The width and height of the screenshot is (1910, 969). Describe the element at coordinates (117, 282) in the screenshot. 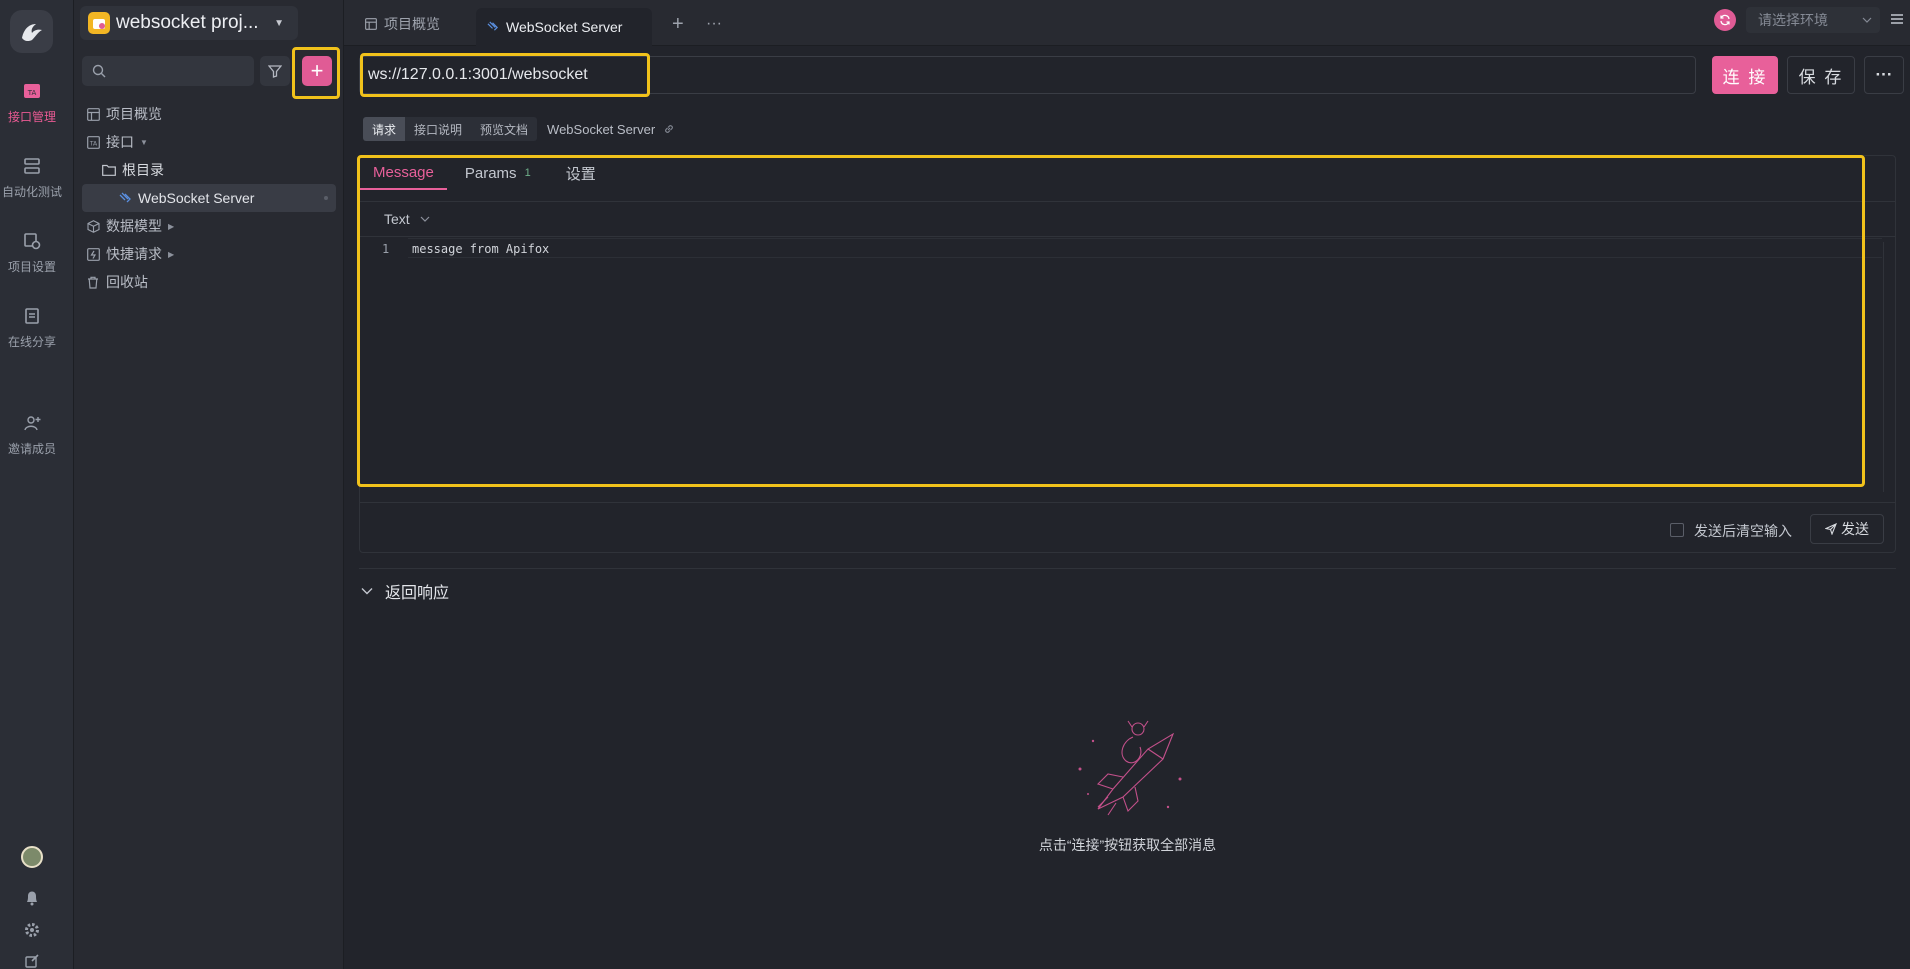

I see `tree-item-trash: 回收站` at that location.